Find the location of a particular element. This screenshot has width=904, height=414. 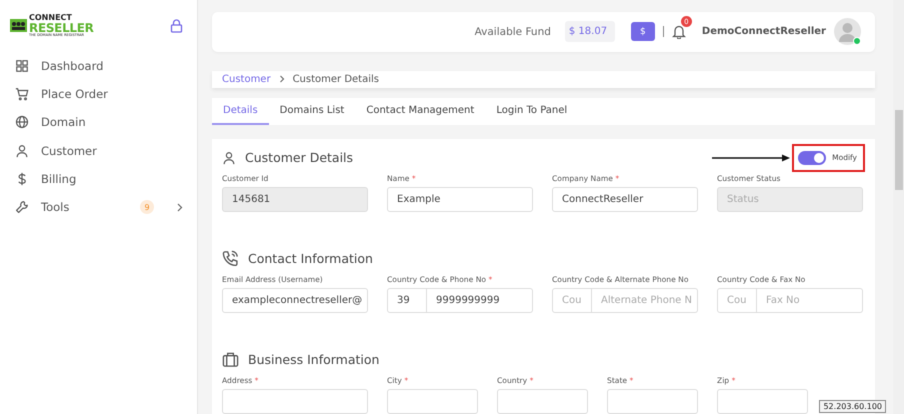

input-field: ConnectReseller is located at coordinates (625, 199).